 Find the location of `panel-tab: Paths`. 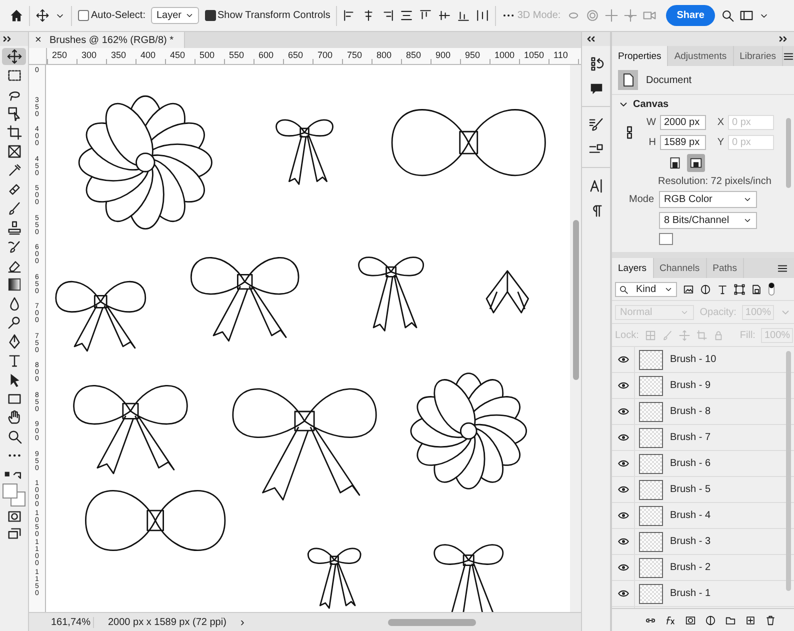

panel-tab: Paths is located at coordinates (725, 268).